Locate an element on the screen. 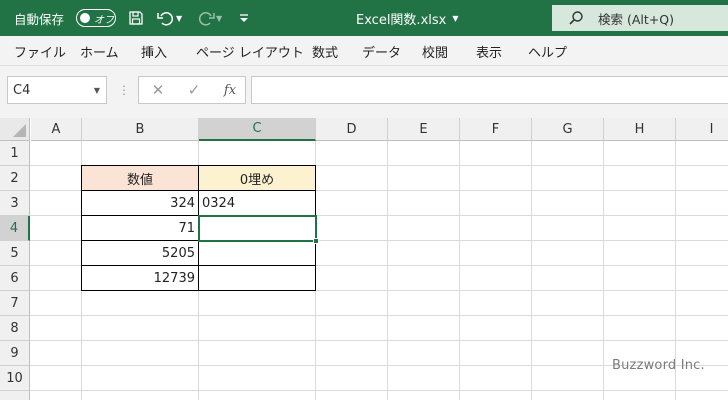 The width and height of the screenshot is (728, 400). customize-toolbar-icon is located at coordinates (244, 18).